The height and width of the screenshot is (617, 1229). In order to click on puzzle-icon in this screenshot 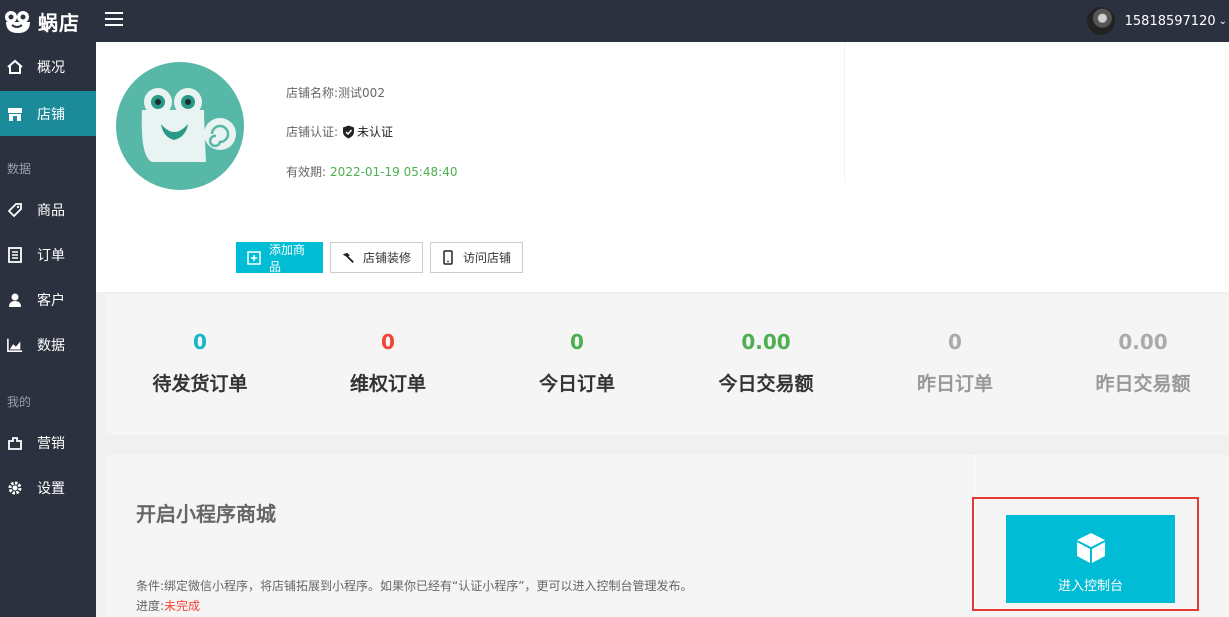, I will do `click(15, 443)`.